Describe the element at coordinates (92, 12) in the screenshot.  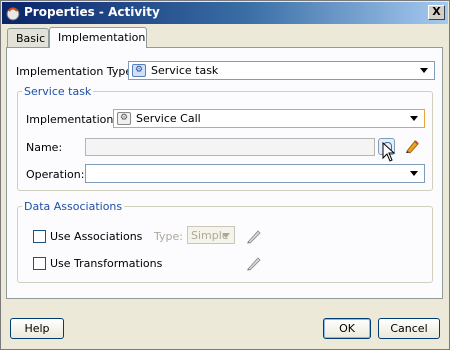
I see `window-title: Properties - Activity` at that location.